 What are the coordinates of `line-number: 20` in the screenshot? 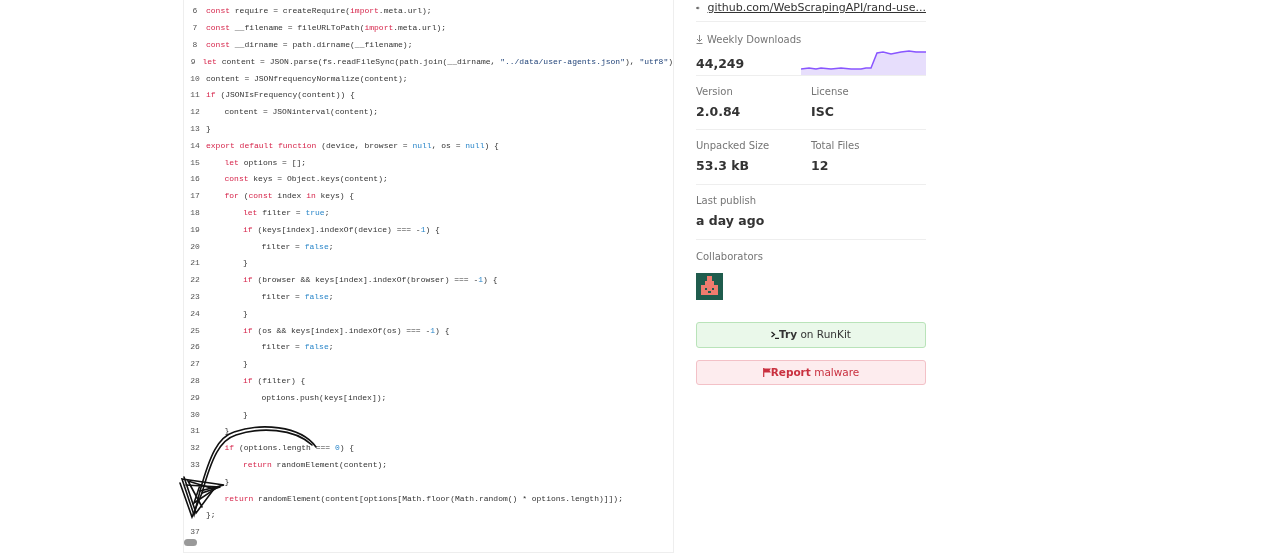 It's located at (195, 246).